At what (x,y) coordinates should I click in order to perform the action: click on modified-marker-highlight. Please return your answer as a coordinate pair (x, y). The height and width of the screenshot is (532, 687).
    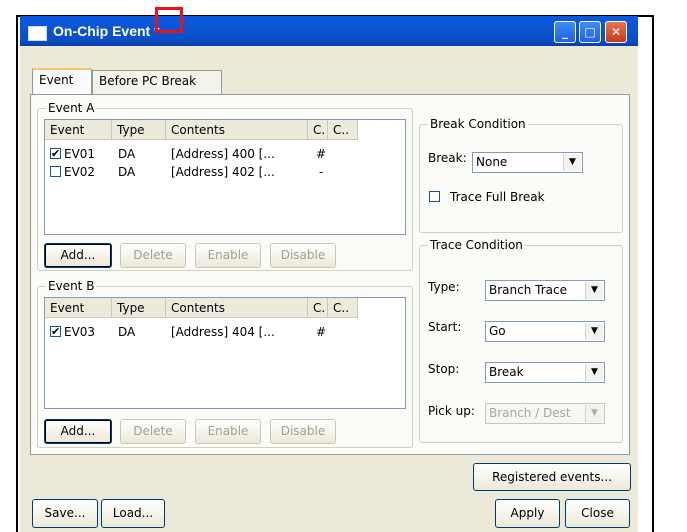
    Looking at the image, I should click on (169, 20).